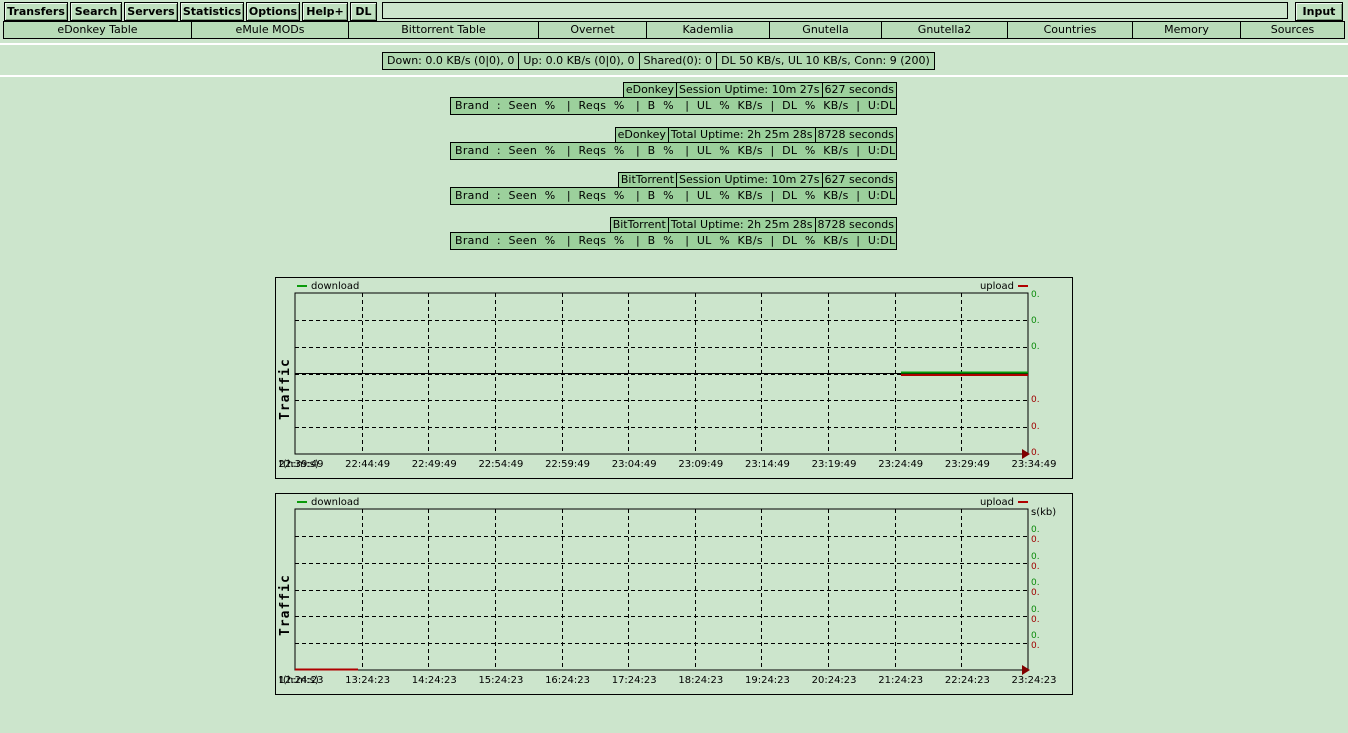 Image resolution: width=1348 pixels, height=733 pixels. Describe the element at coordinates (835, 10) in the screenshot. I see `command-input` at that location.